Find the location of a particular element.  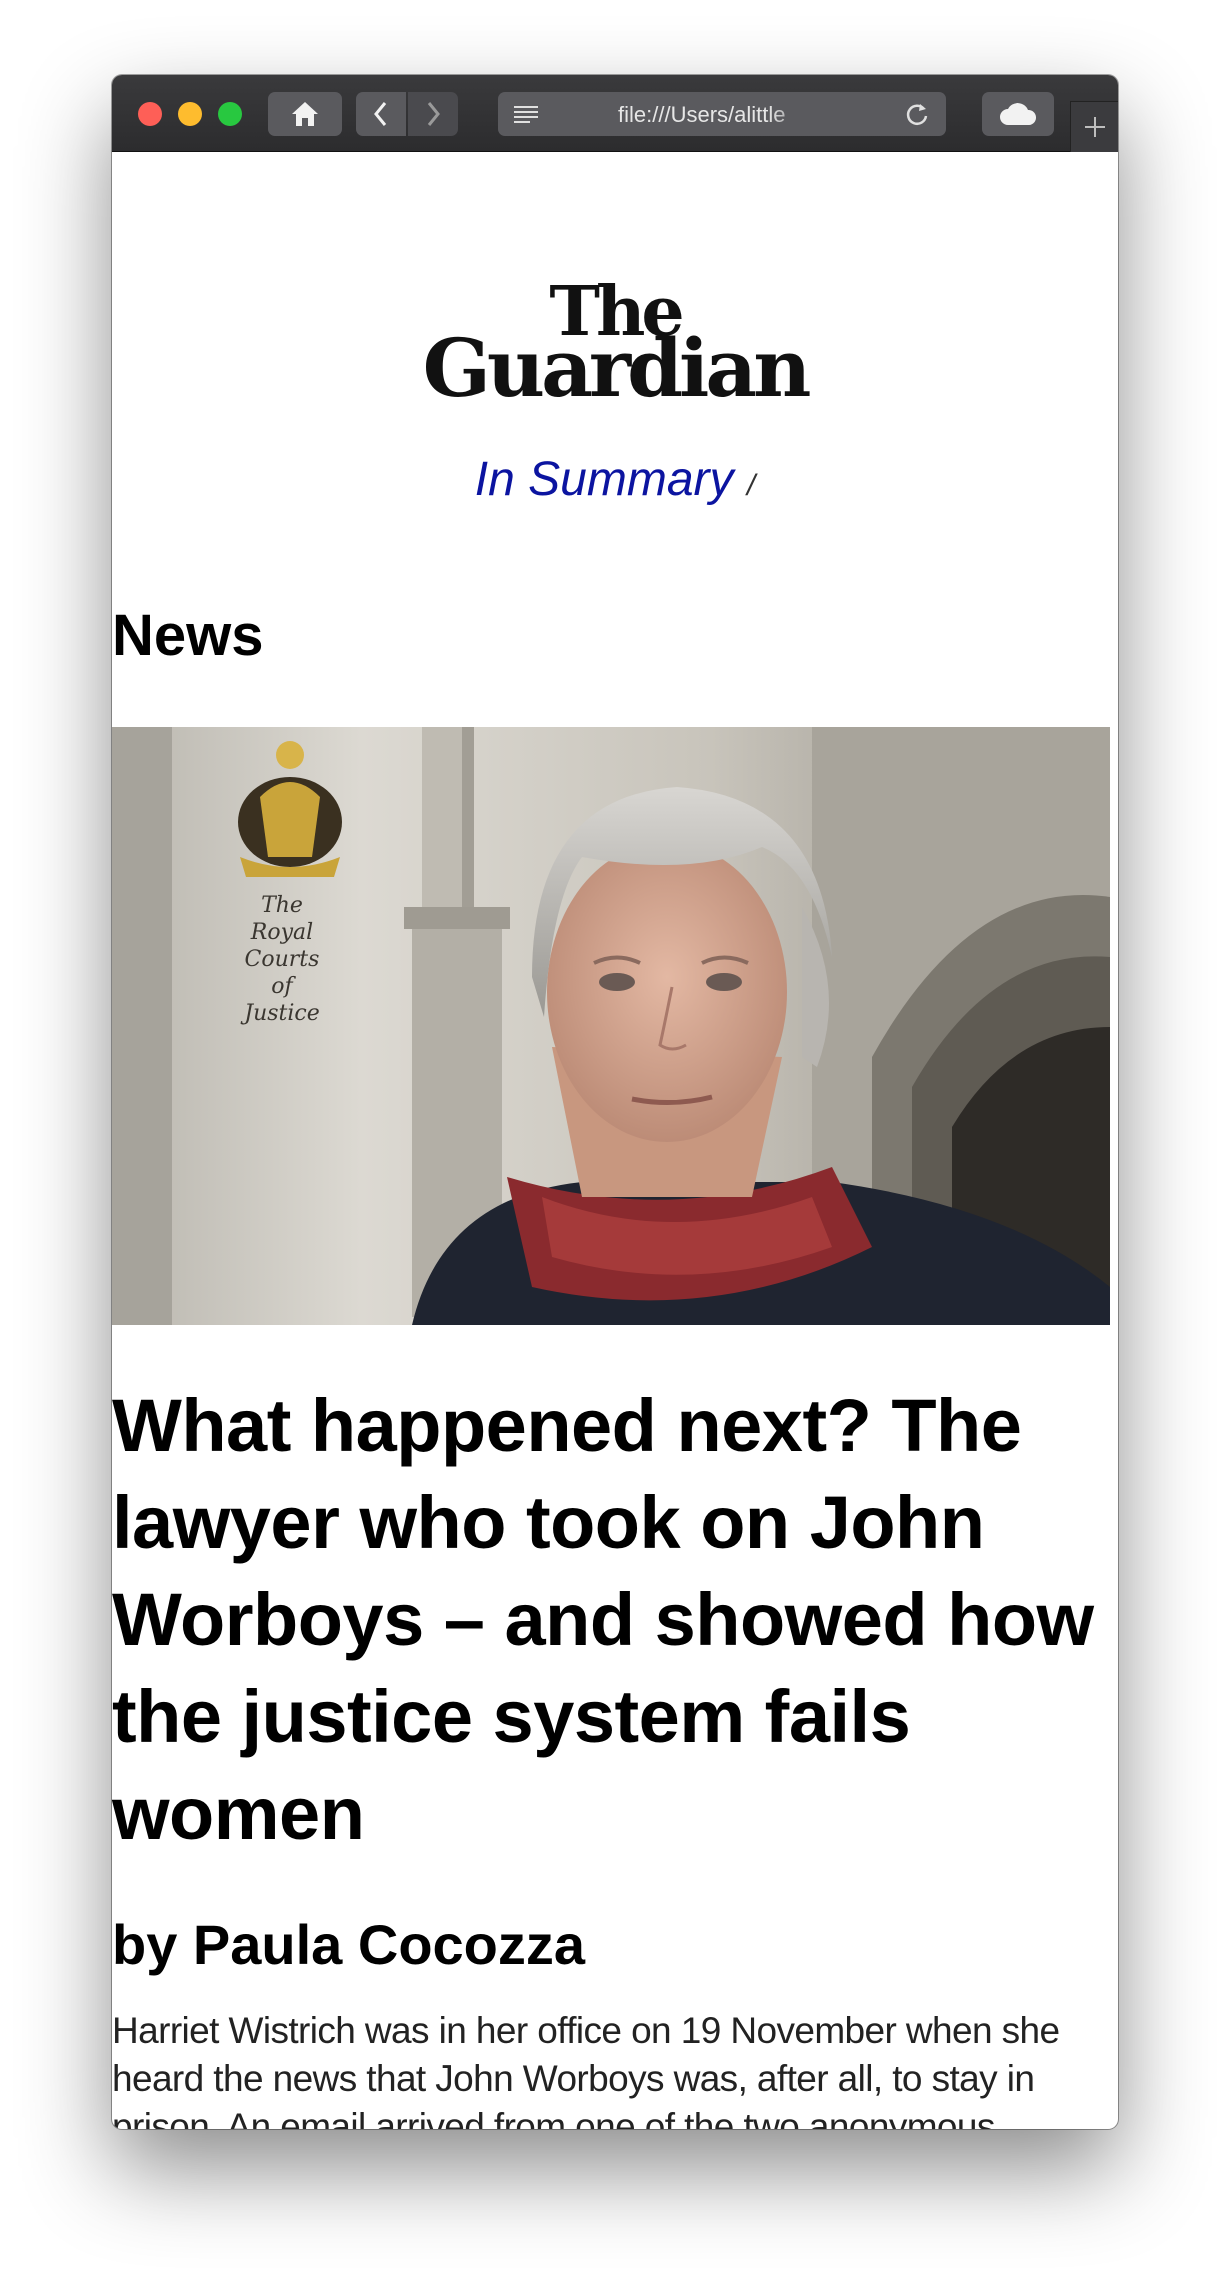

title-bar: file:///Users/alittle is located at coordinates (615, 113).